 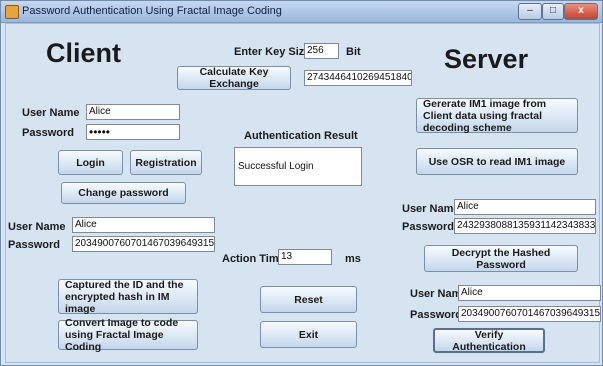 I want to click on reset-button: Reset, so click(x=308, y=299).